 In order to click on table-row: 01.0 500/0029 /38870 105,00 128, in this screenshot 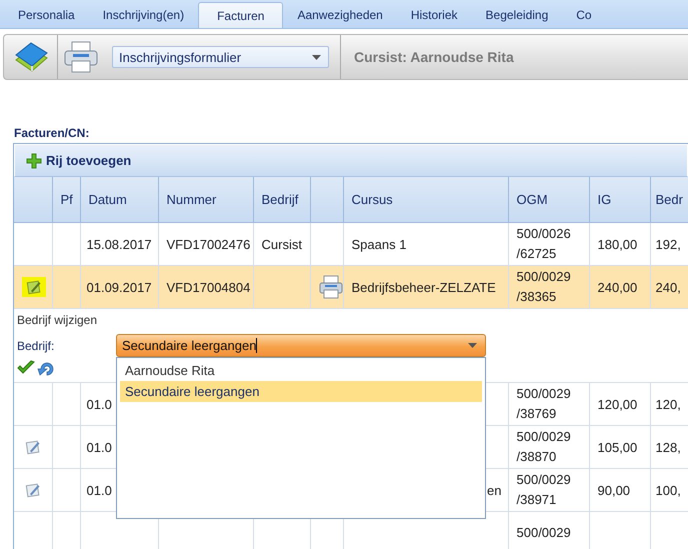, I will do `click(351, 447)`.